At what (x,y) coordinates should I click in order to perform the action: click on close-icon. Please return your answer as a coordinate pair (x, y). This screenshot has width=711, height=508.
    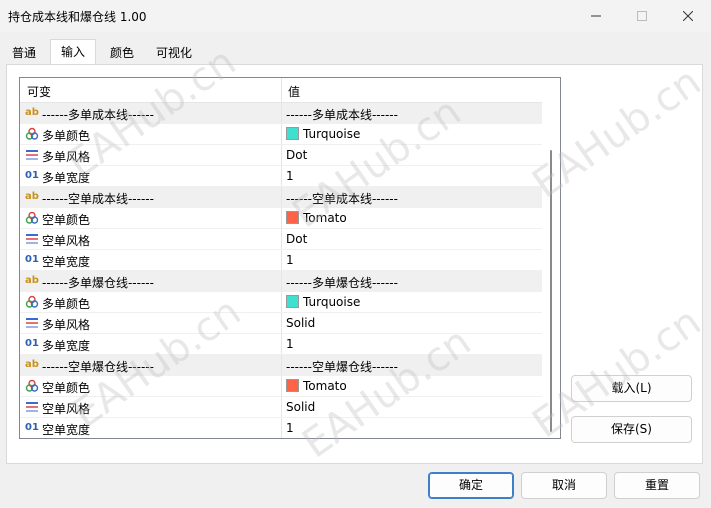
    Looking at the image, I should click on (688, 16).